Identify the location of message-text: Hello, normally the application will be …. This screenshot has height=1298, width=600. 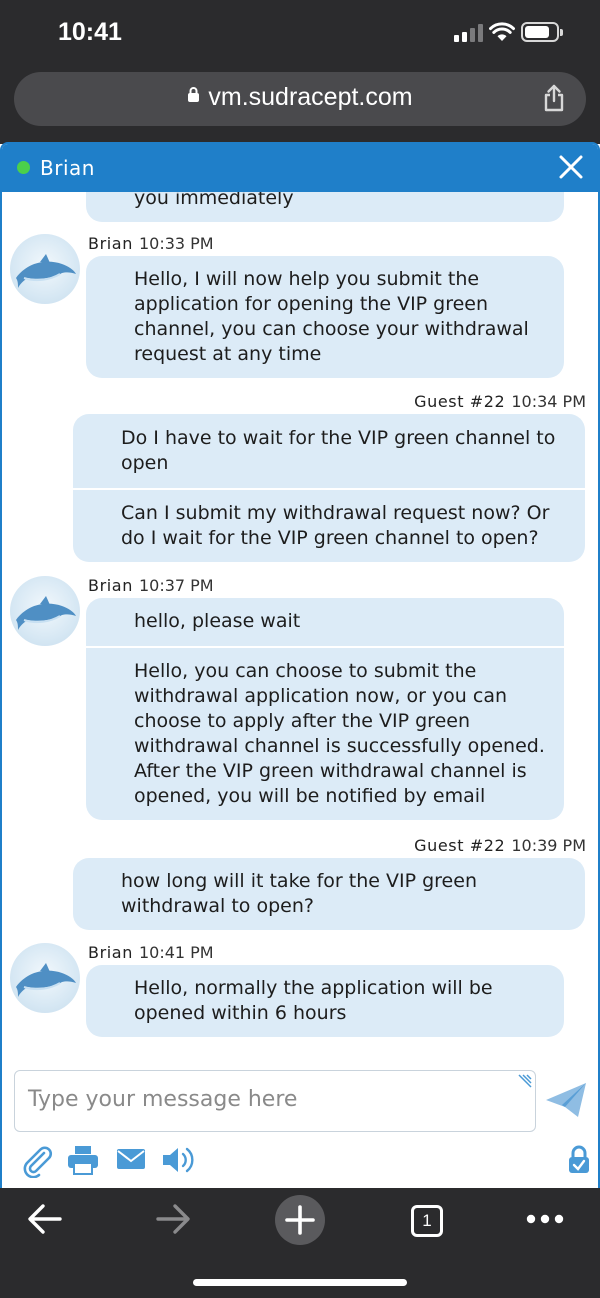
(313, 1000).